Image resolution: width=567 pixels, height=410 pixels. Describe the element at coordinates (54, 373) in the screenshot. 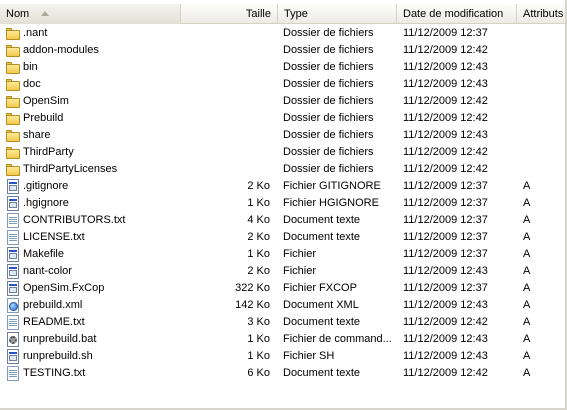

I see `file-name: TESTING.txt` at that location.